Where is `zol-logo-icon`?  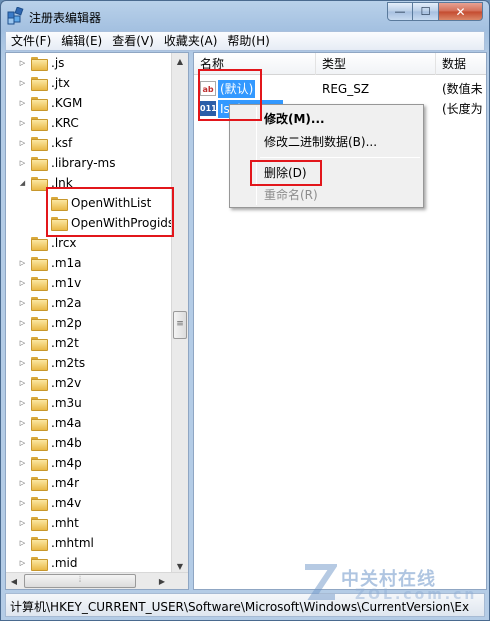 zol-logo-icon is located at coordinates (321, 582).